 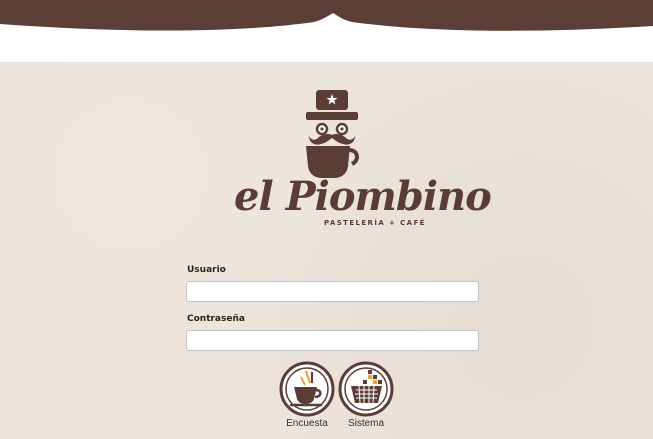 What do you see at coordinates (361, 160) in the screenshot?
I see `brand-logo: el Piombino PASTELERÍA + CAFÉ` at bounding box center [361, 160].